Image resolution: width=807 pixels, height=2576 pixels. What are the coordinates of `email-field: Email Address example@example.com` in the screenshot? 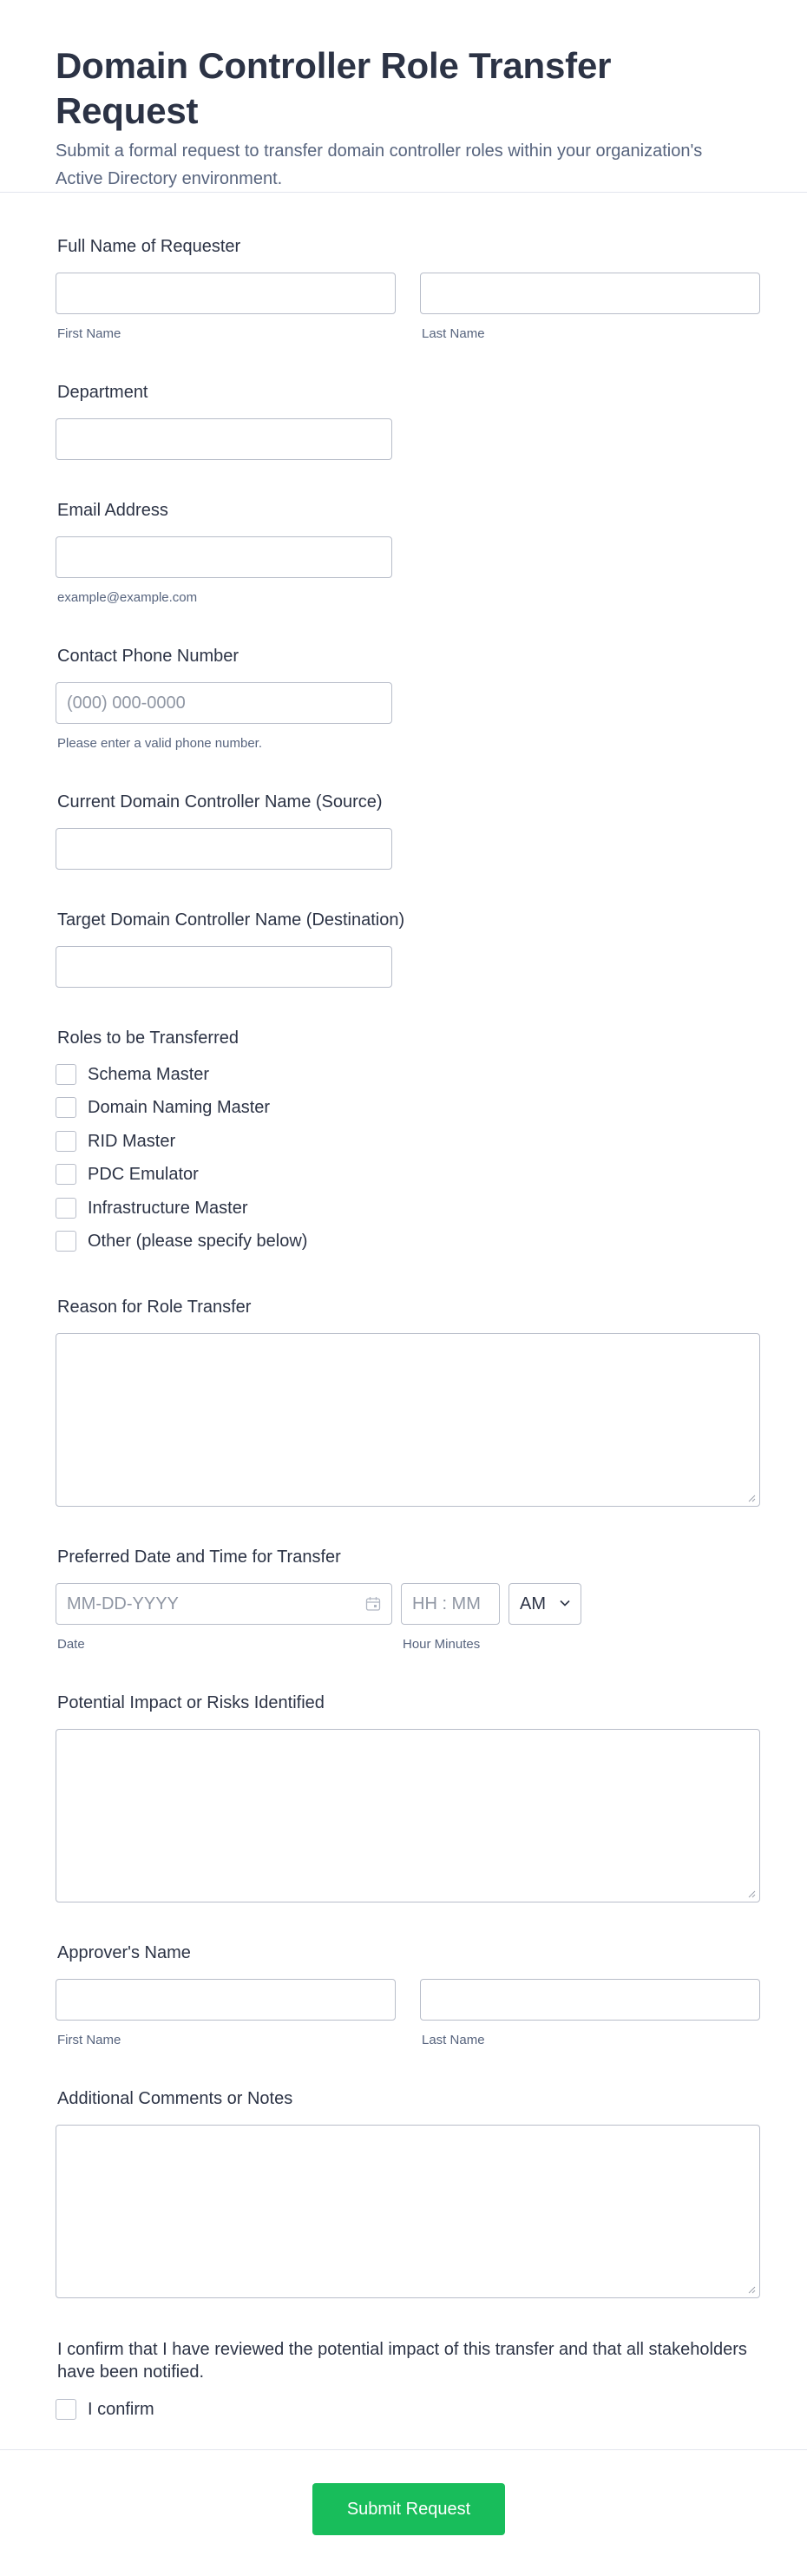 It's located at (408, 556).